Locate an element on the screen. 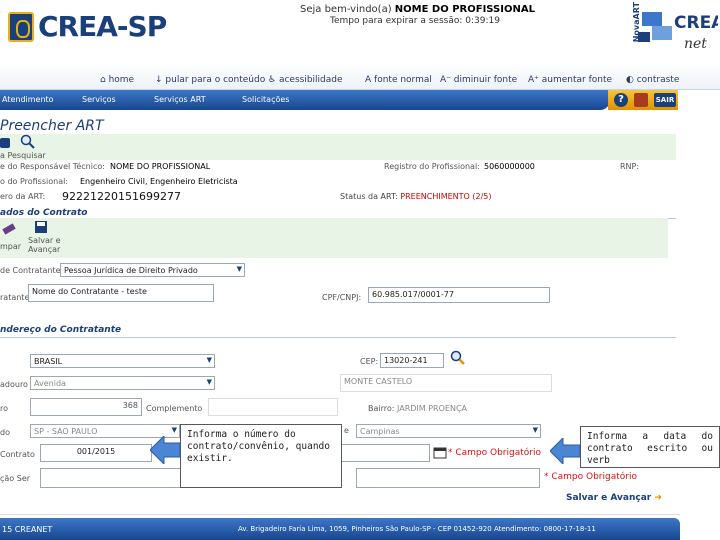 The height and width of the screenshot is (540, 720). required-hint-2: * Campo Obrigatório is located at coordinates (590, 477).